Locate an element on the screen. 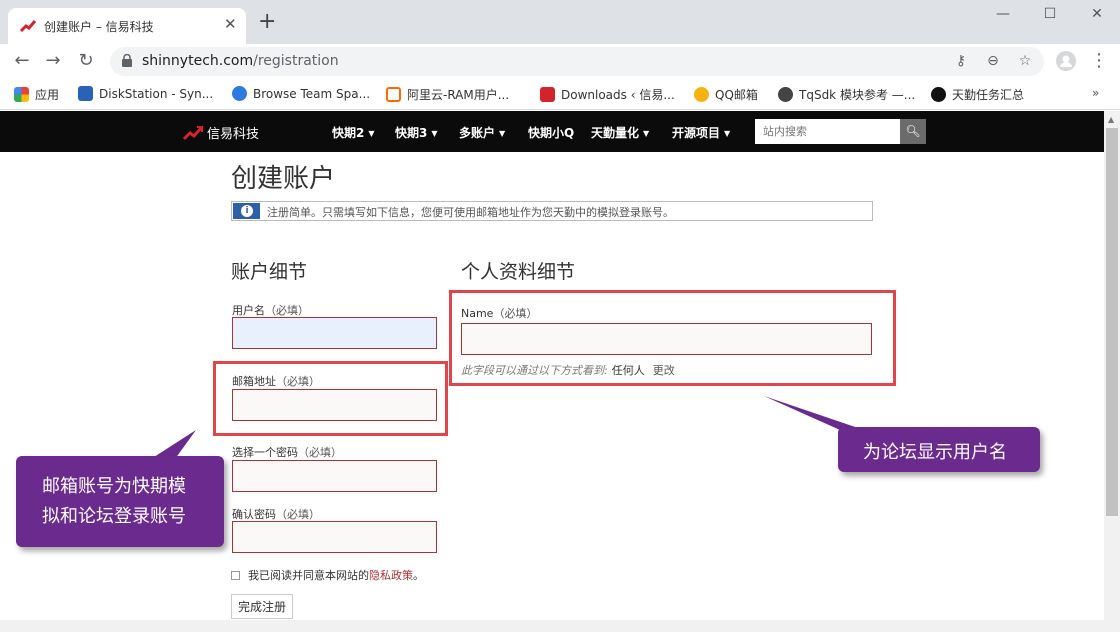 This screenshot has height=632, width=1120. menu-multi-account: 多账户 ▼ is located at coordinates (482, 132).